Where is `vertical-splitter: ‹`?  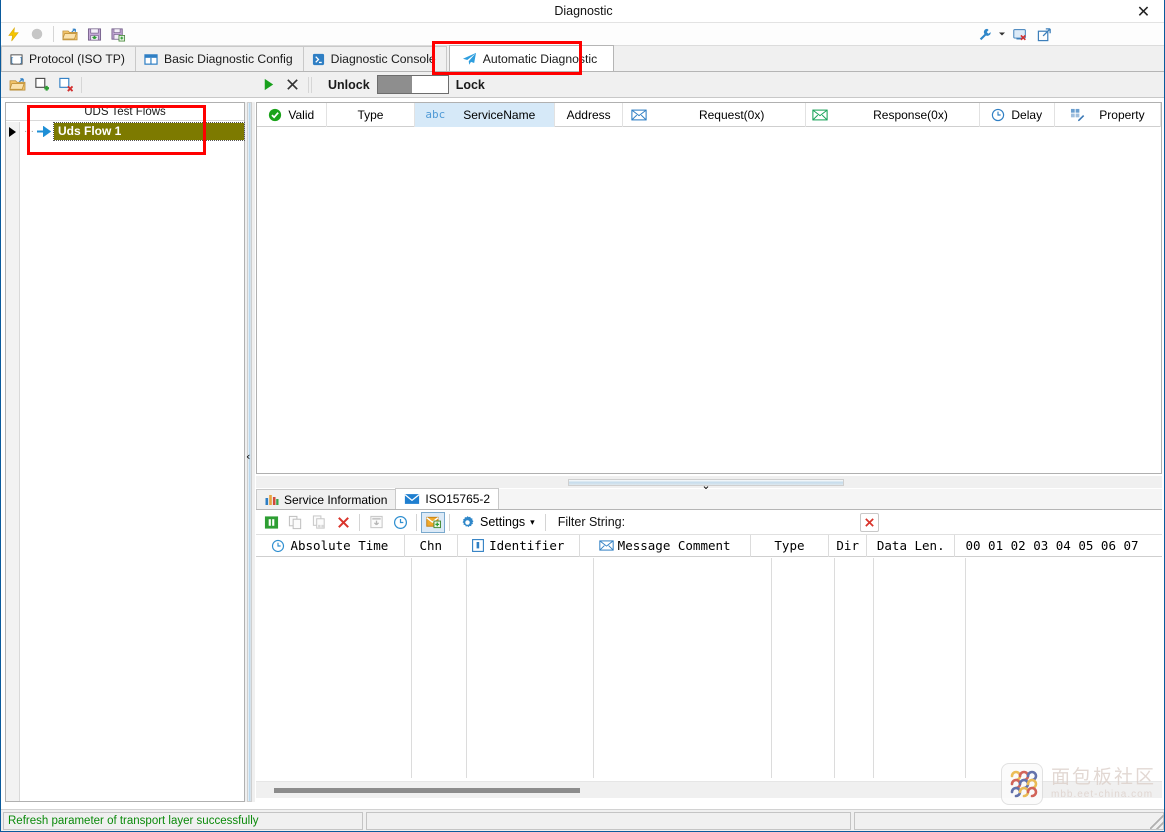
vertical-splitter: ‹ is located at coordinates (250, 452).